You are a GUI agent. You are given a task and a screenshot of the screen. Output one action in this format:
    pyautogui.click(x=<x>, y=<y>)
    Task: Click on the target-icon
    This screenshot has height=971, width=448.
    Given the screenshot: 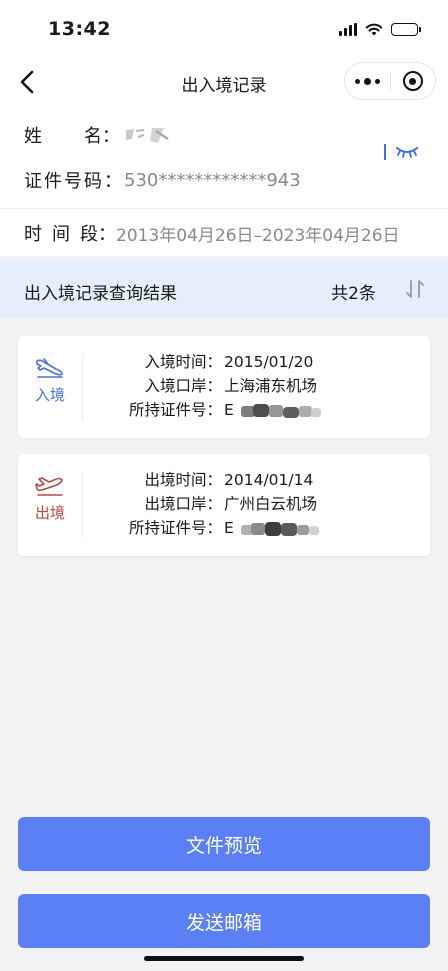 What is the action you would take?
    pyautogui.click(x=412, y=81)
    